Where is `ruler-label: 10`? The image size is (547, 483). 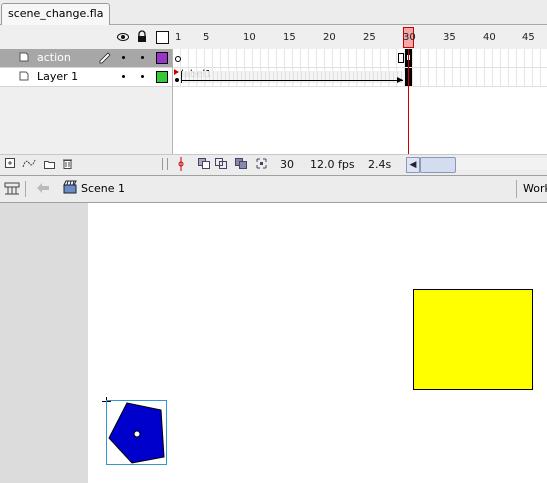
ruler-label: 10 is located at coordinates (249, 37).